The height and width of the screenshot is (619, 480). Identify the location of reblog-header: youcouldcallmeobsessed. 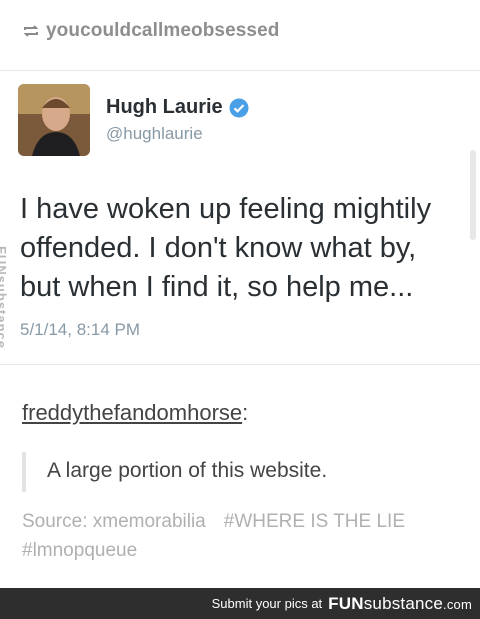
(150, 31).